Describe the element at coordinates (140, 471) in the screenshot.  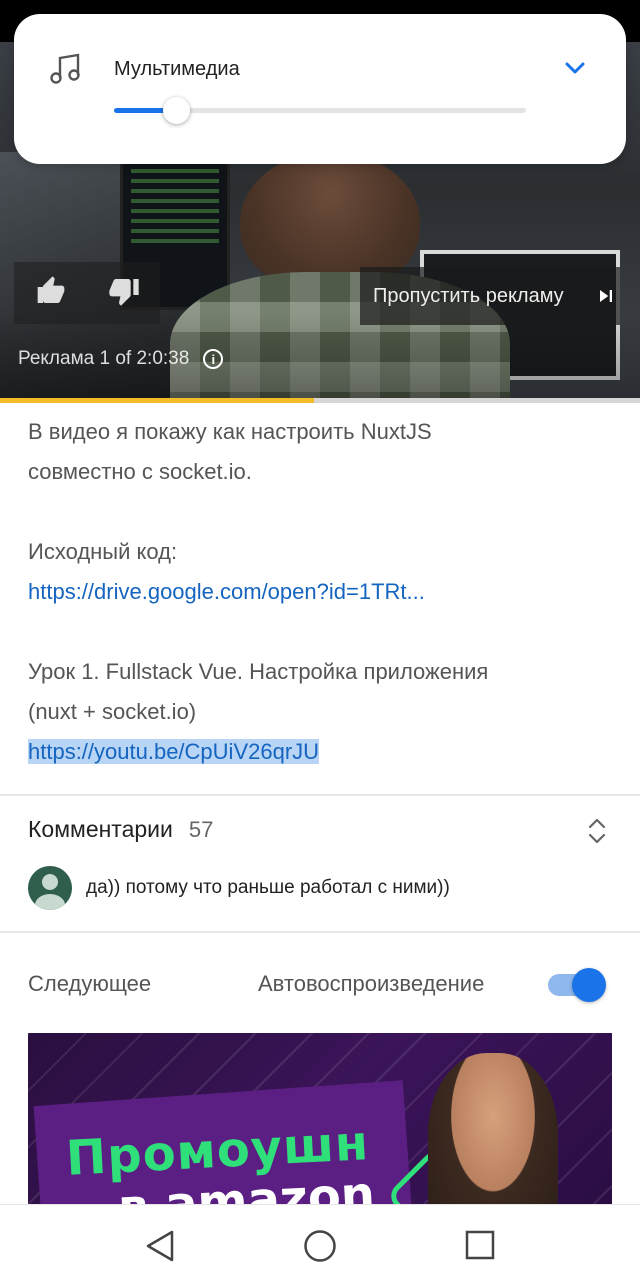
I see `description-line: совместно с socket.io.` at that location.